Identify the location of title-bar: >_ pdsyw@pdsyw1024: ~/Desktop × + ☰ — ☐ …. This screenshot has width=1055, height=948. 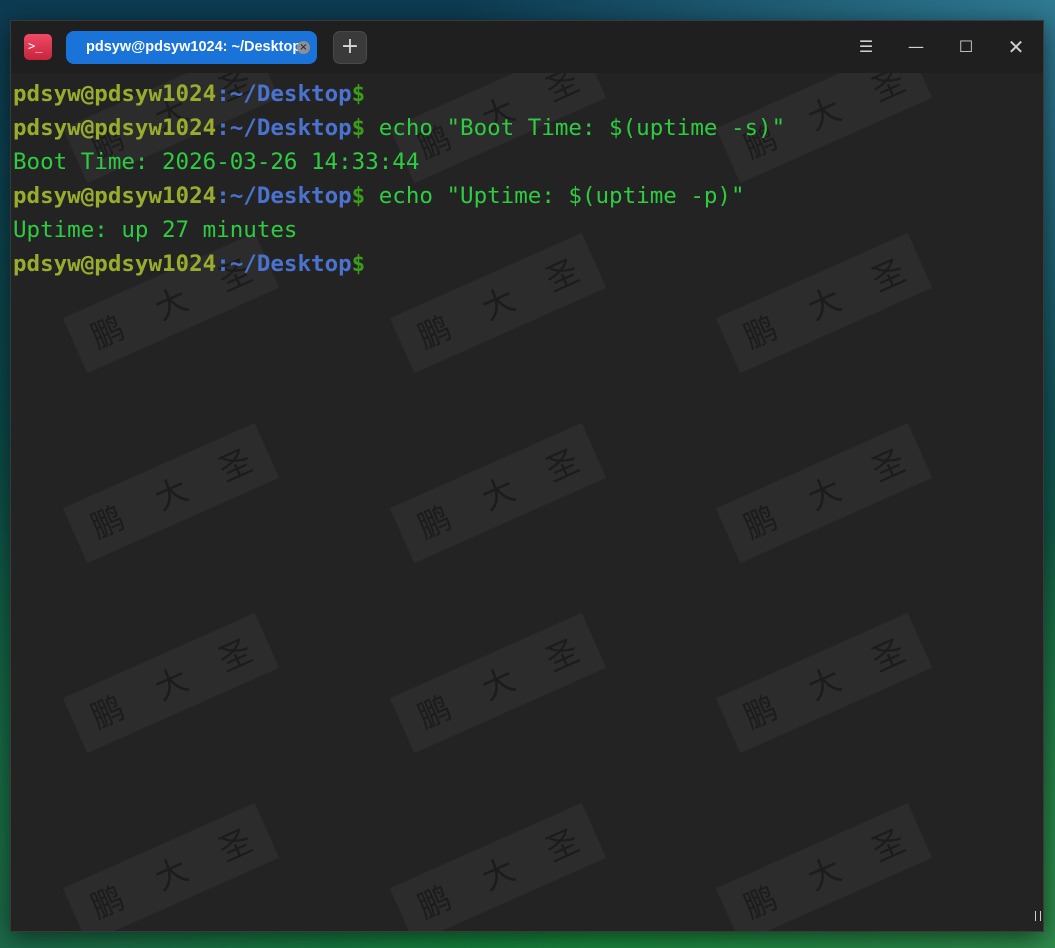
(527, 47).